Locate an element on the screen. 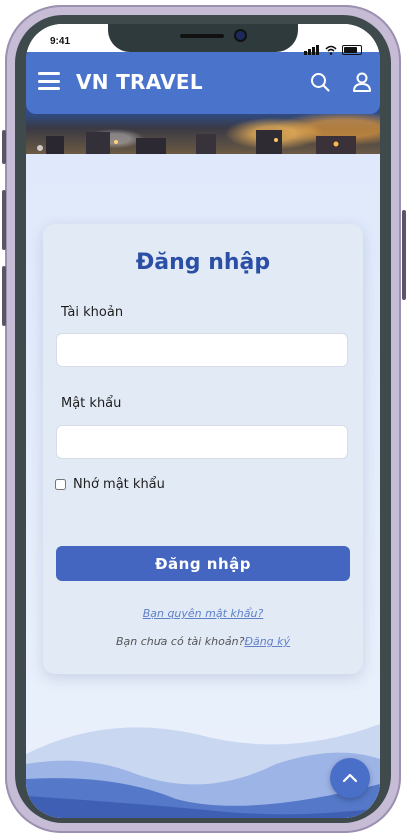 This screenshot has height=838, width=414. top-navbar: VN TRAVEL is located at coordinates (203, 83).